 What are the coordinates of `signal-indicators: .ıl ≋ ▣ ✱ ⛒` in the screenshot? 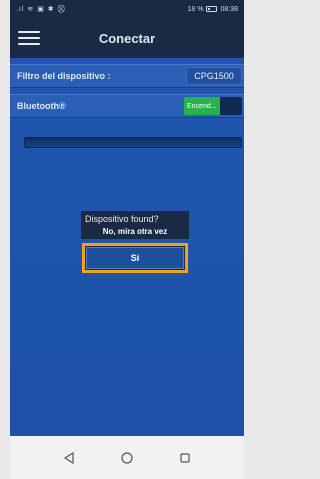 It's located at (41, 9).